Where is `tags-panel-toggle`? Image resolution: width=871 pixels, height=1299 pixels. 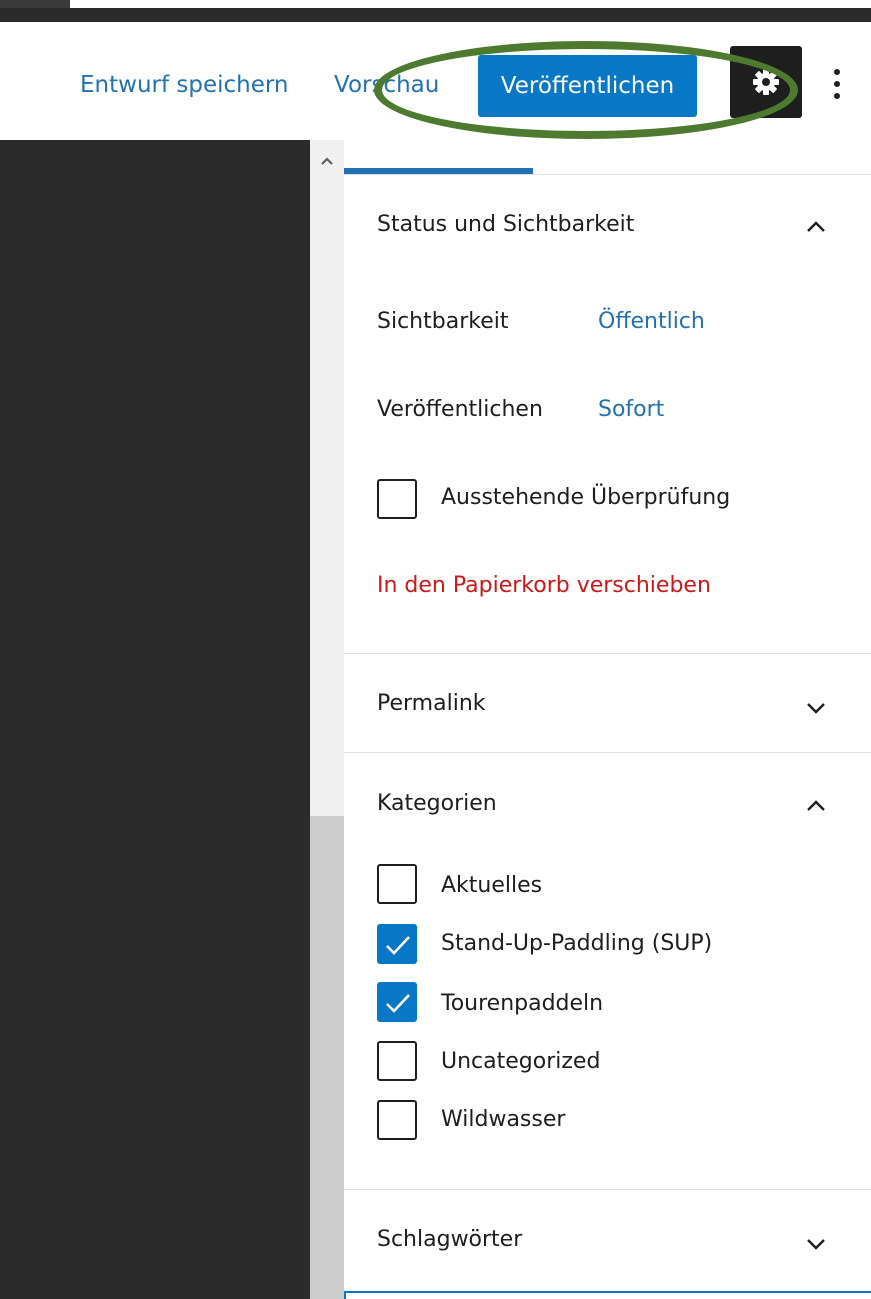
tags-panel-toggle is located at coordinates (816, 1243).